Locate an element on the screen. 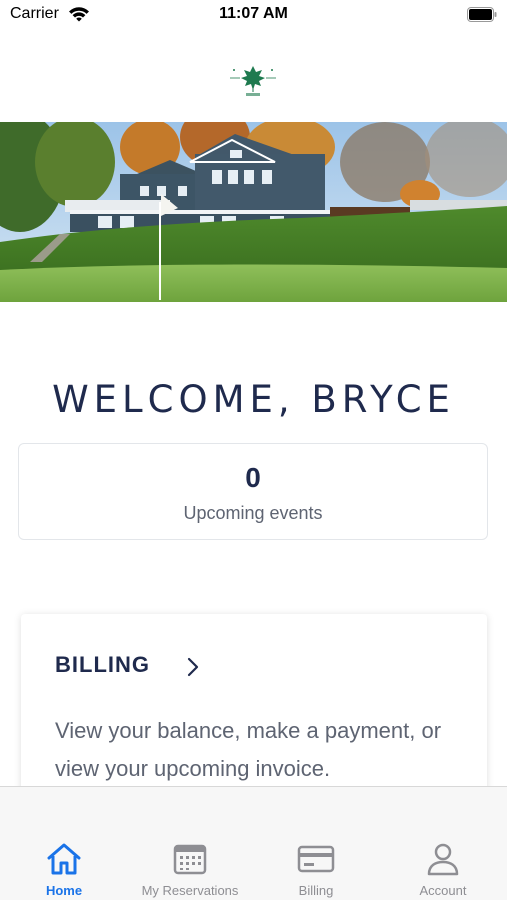 The width and height of the screenshot is (507, 900). tab-account-label: Account is located at coordinates (443, 890).